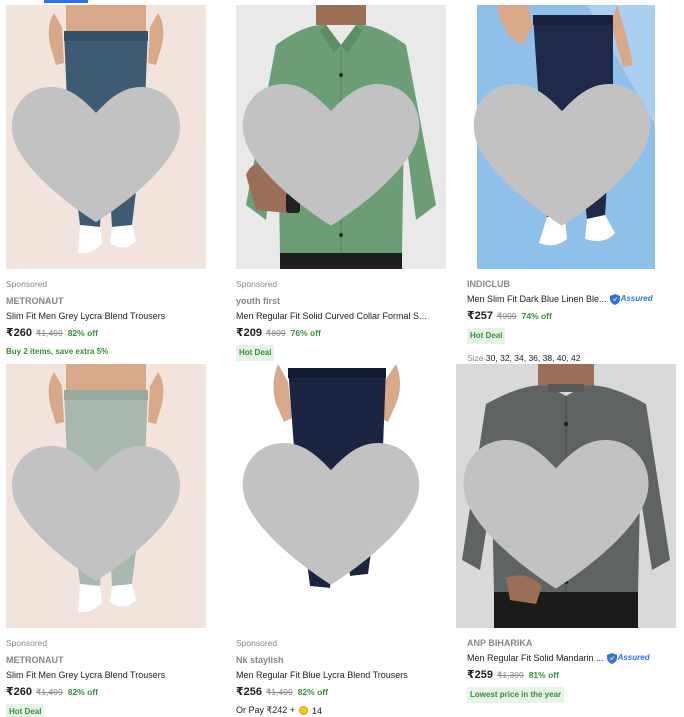 This screenshot has height=717, width=684. Describe the element at coordinates (507, 316) in the screenshot. I see `original-price: ₹999` at that location.